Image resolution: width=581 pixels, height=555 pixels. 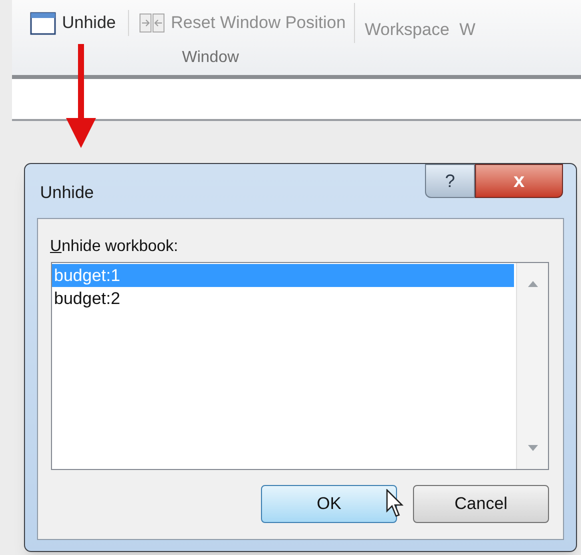 I want to click on group-label: Window, so click(x=210, y=57).